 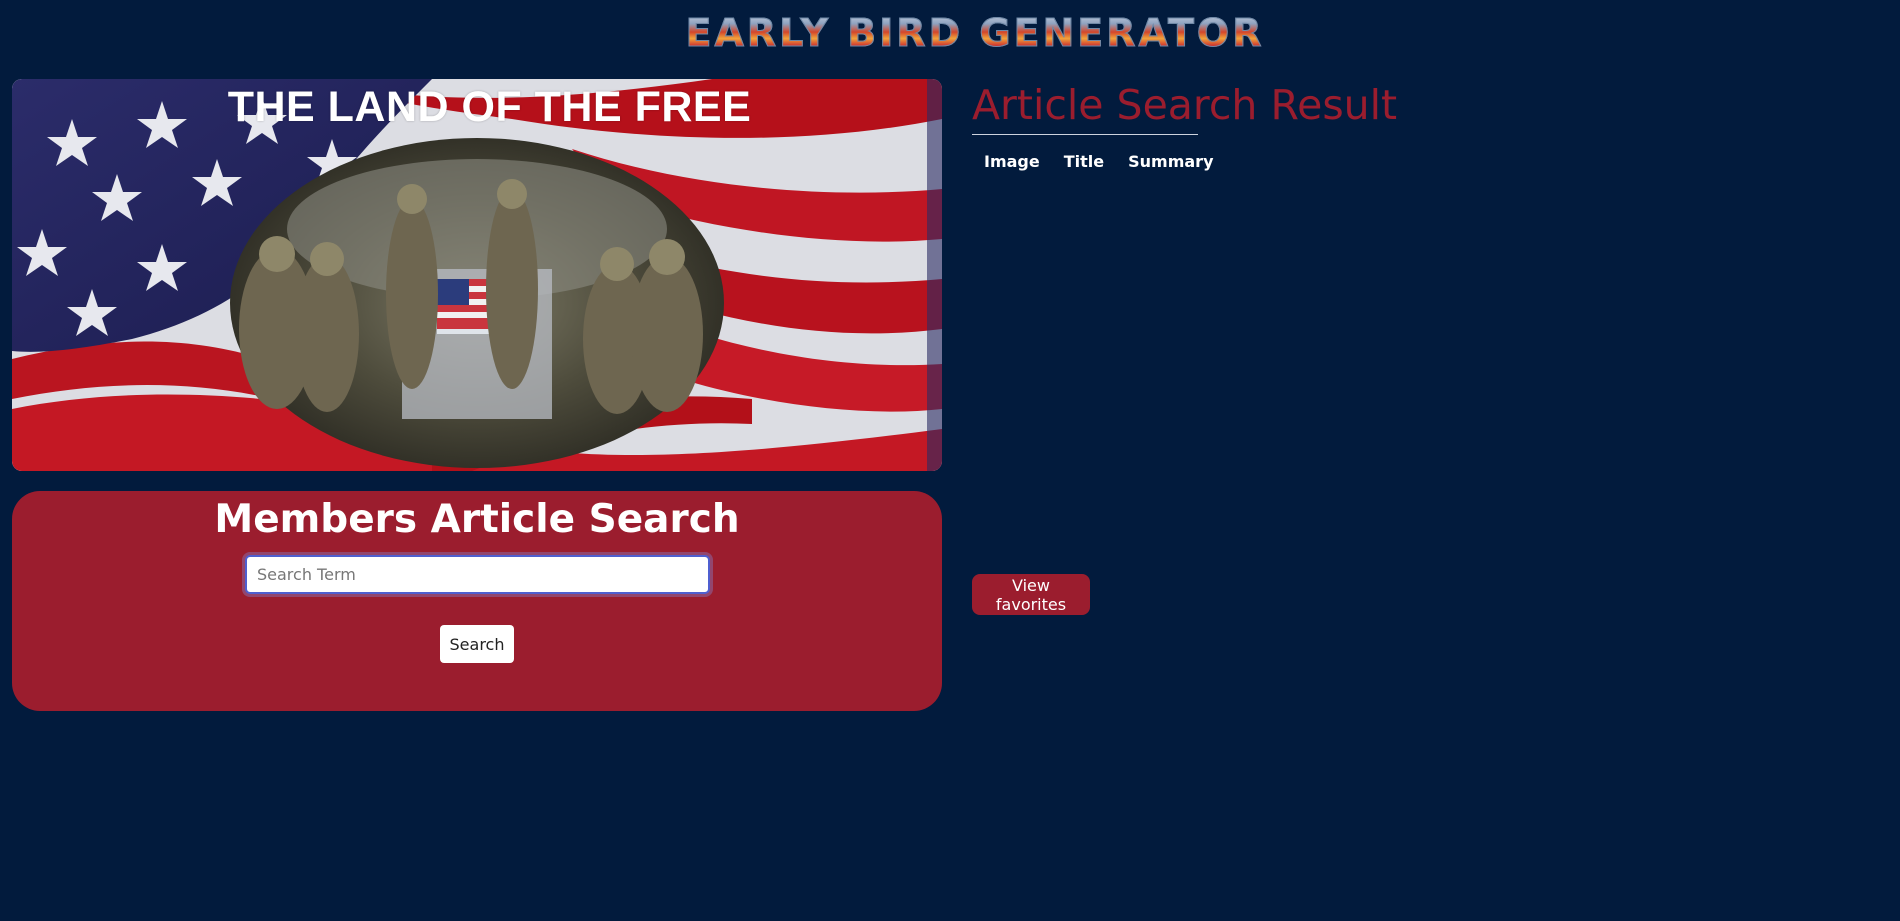 I want to click on search-panel-title: Members Article Search, so click(x=477, y=519).